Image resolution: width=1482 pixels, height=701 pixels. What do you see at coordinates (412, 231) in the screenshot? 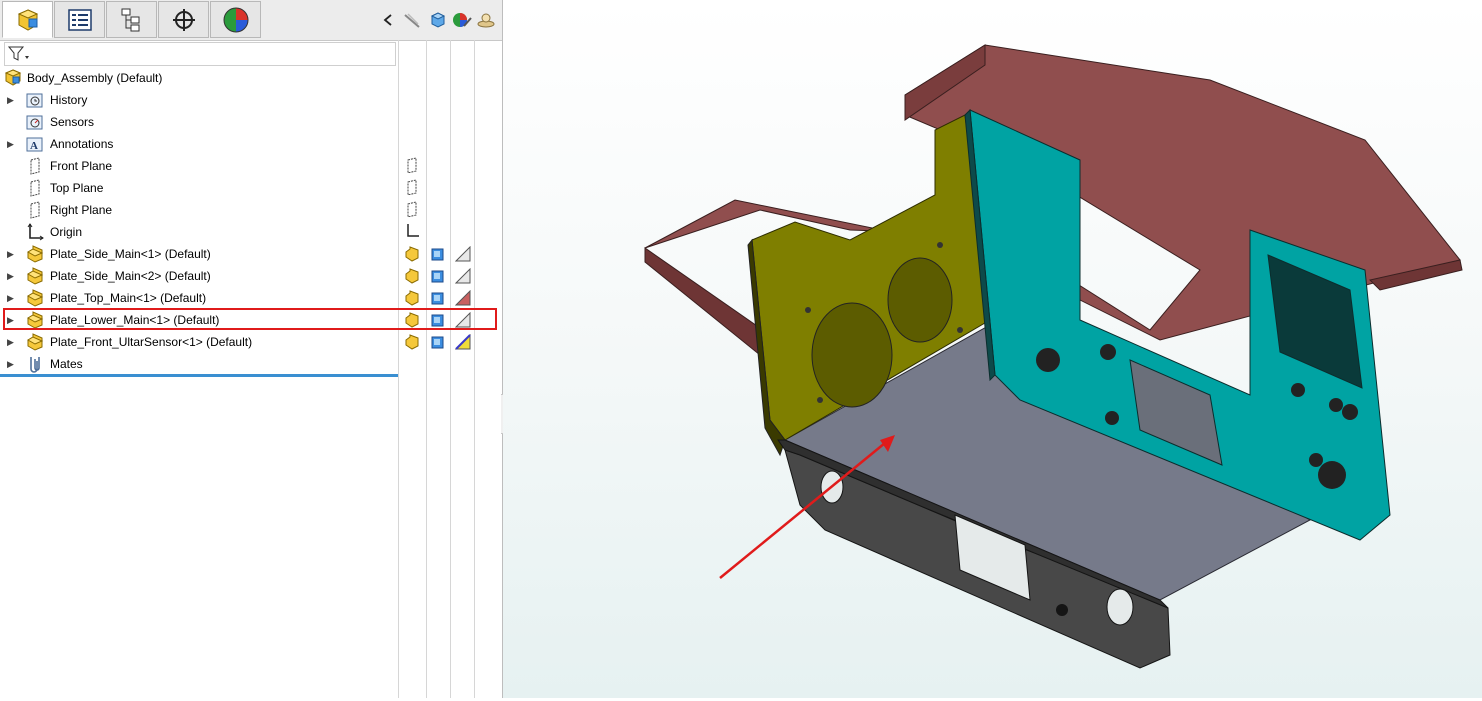
I see `origin-visibility-icon` at bounding box center [412, 231].